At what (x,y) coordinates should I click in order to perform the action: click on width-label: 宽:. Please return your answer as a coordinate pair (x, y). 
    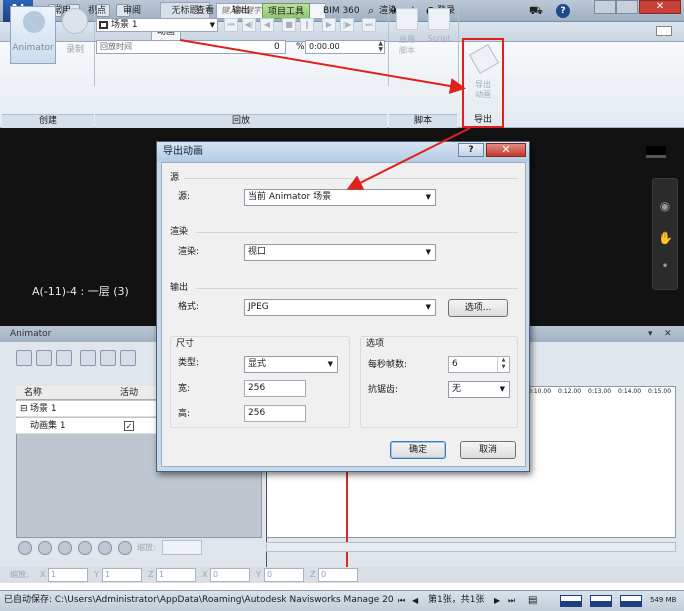
    Looking at the image, I should click on (184, 389).